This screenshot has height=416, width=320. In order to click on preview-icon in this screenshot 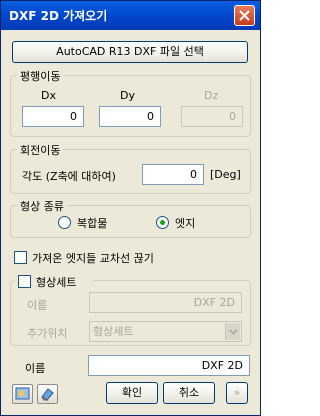, I will do `click(22, 393)`.